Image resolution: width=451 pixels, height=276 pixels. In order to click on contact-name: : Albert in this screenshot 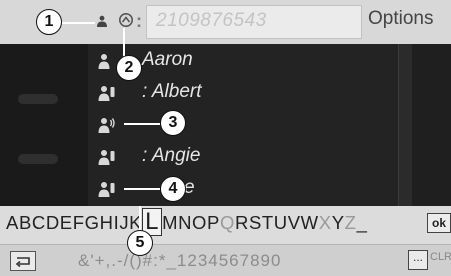, I will do `click(172, 91)`.